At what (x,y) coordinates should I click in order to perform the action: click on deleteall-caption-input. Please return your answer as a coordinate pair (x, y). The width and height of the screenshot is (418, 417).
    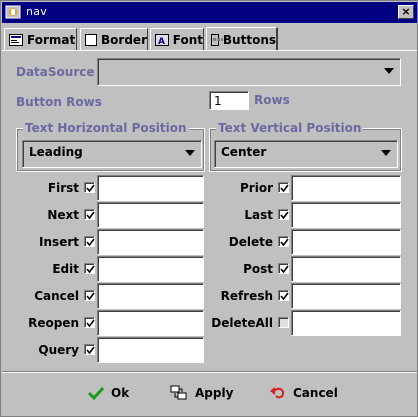
    Looking at the image, I should click on (346, 323).